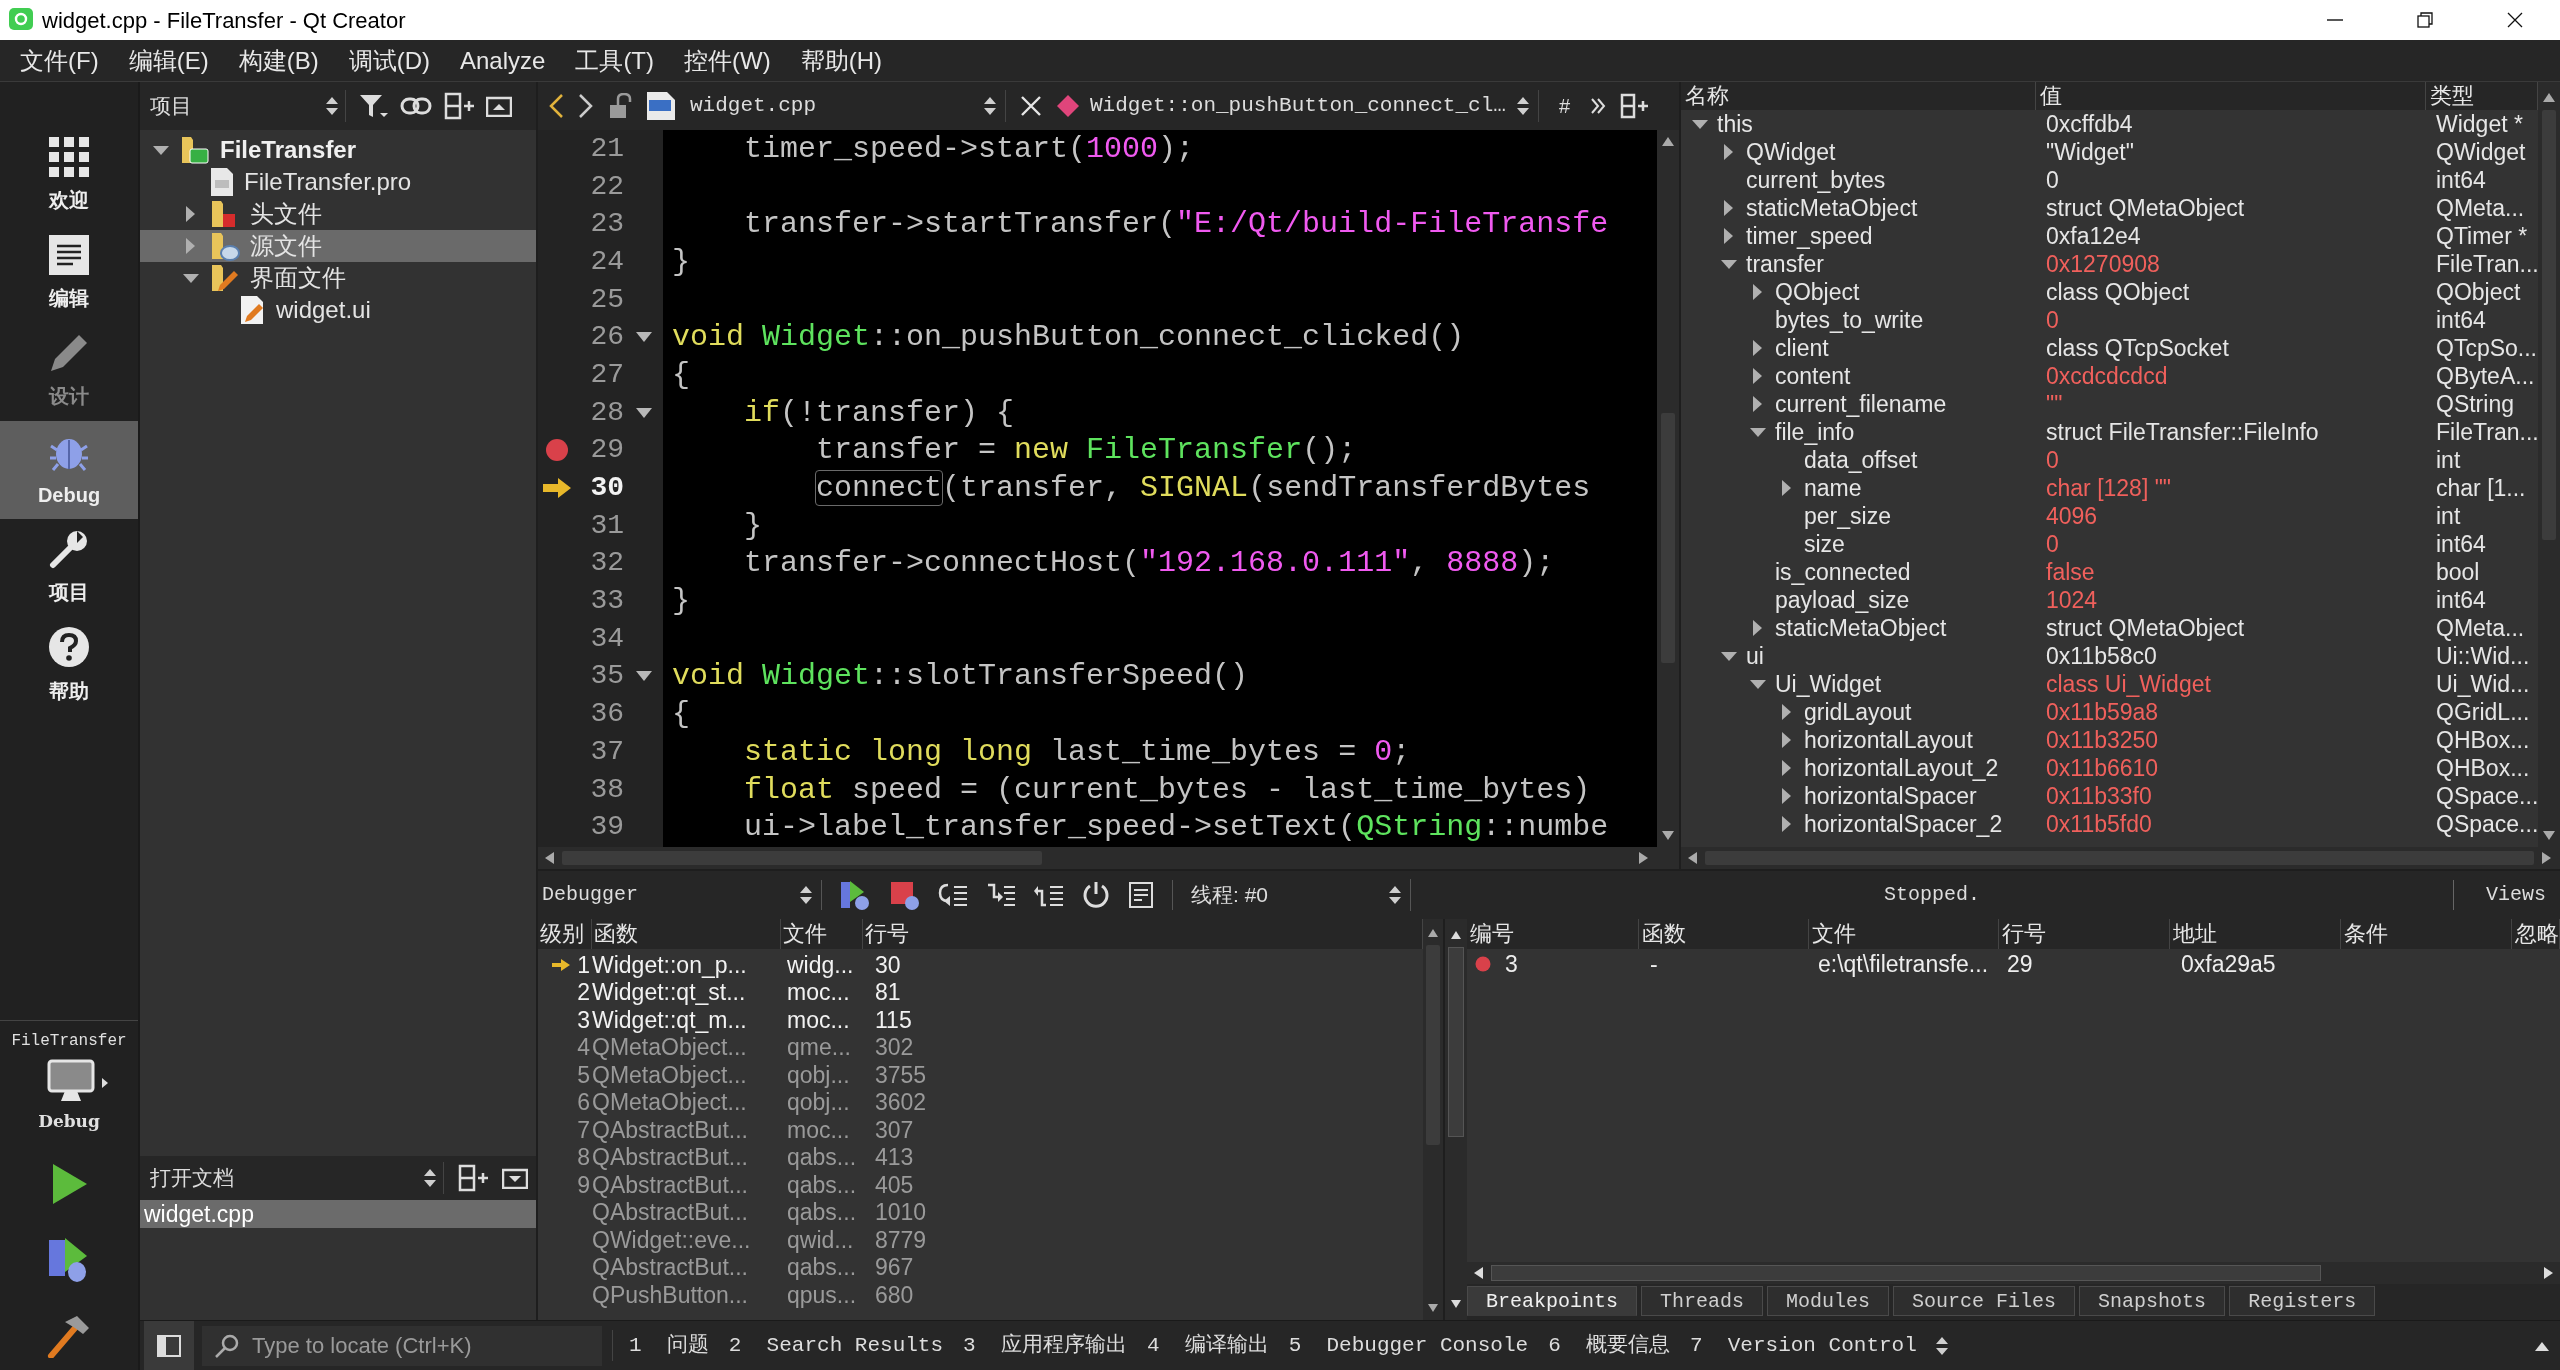  What do you see at coordinates (1984, 1301) in the screenshot?
I see `debugger-tab: Source Files` at bounding box center [1984, 1301].